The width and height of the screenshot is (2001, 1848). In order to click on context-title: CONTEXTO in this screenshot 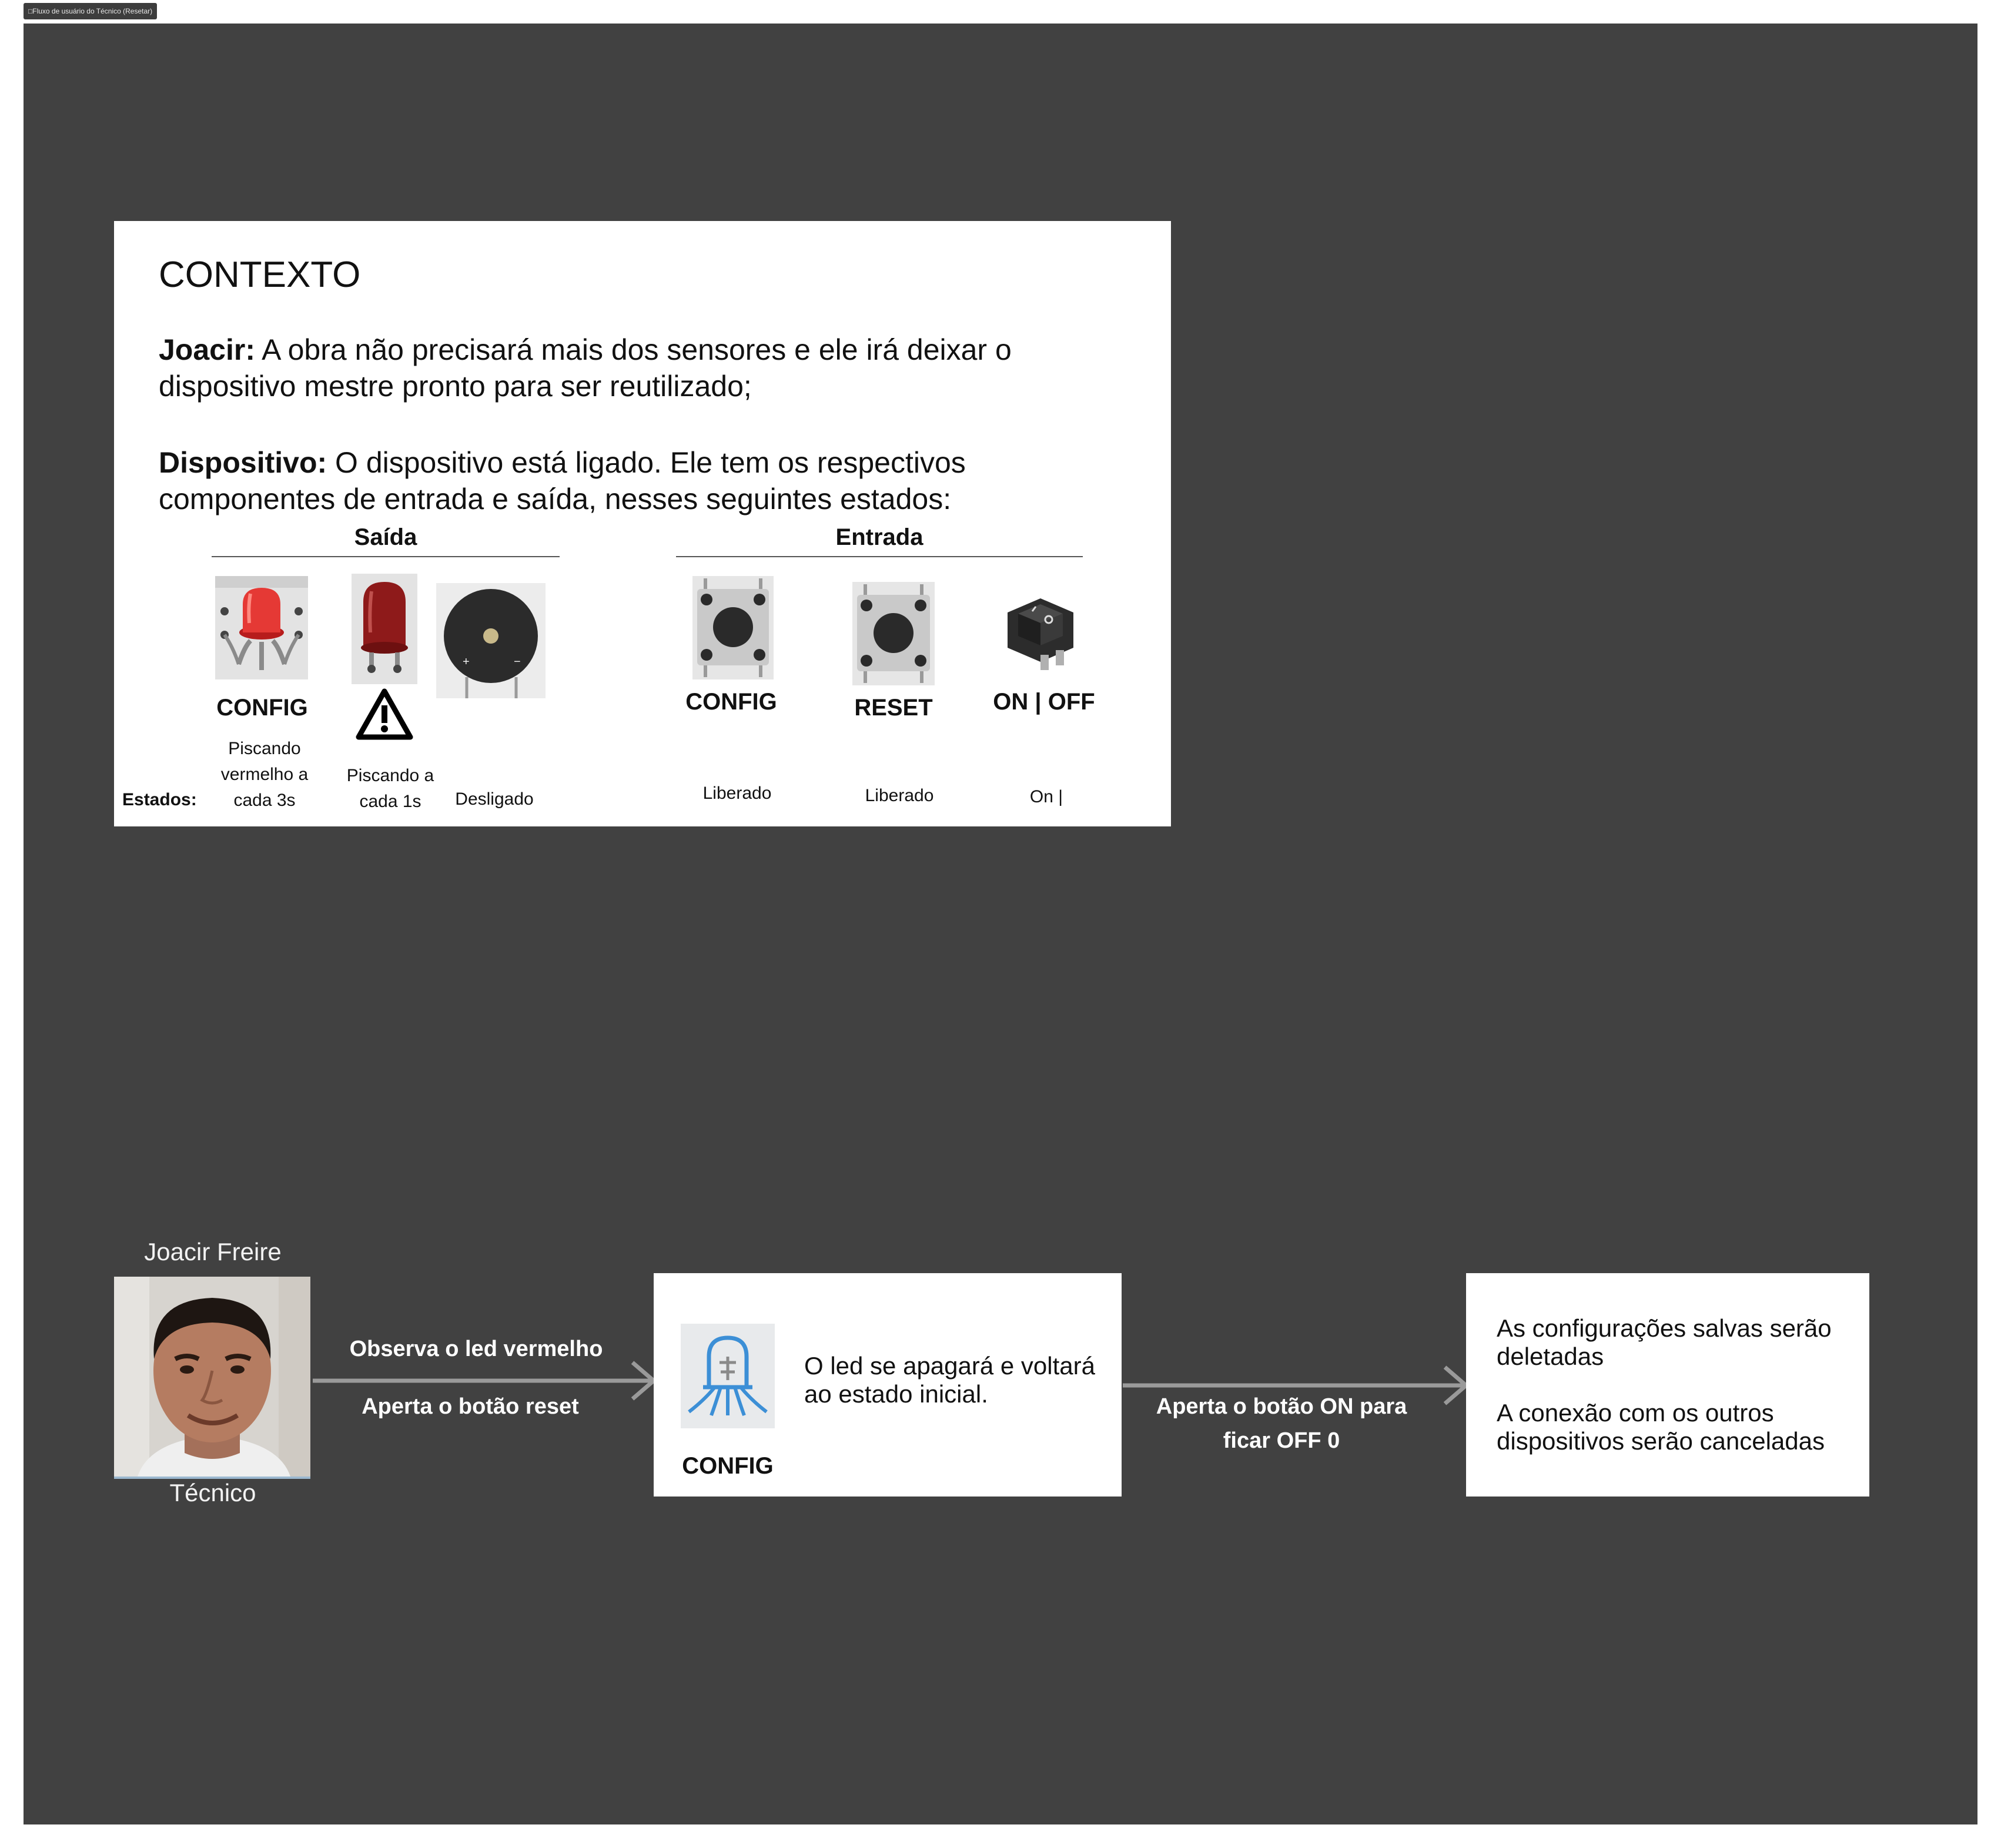, I will do `click(260, 275)`.